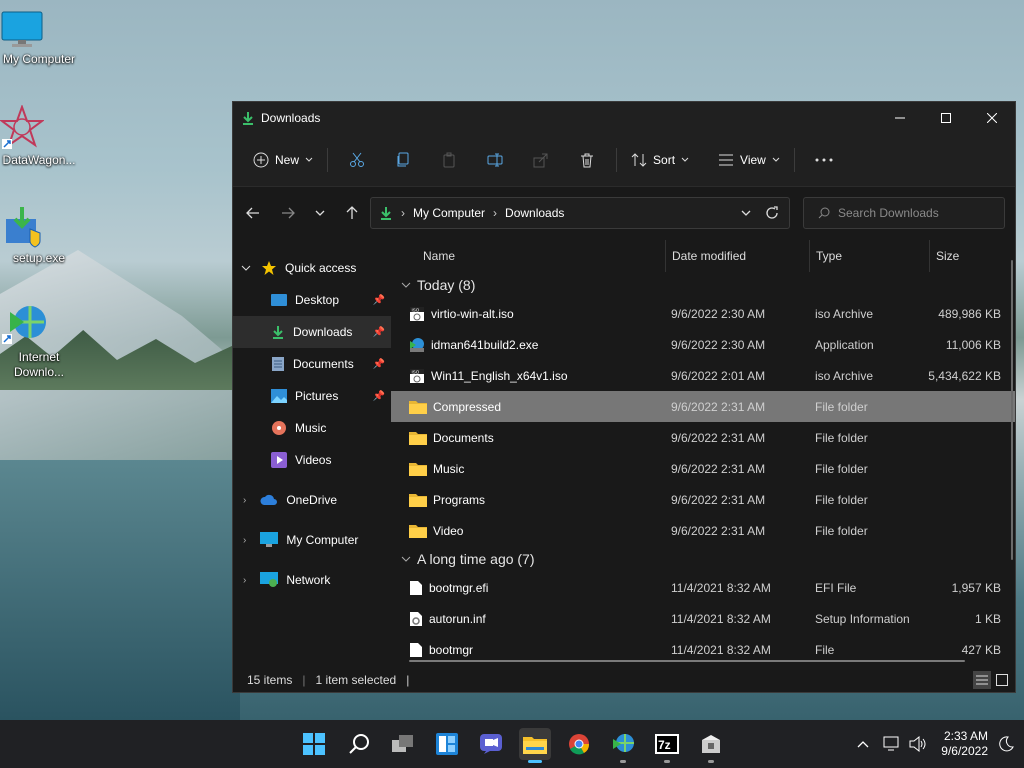  What do you see at coordinates (664, 745) in the screenshot?
I see `svg-text: 7z` at bounding box center [664, 745].